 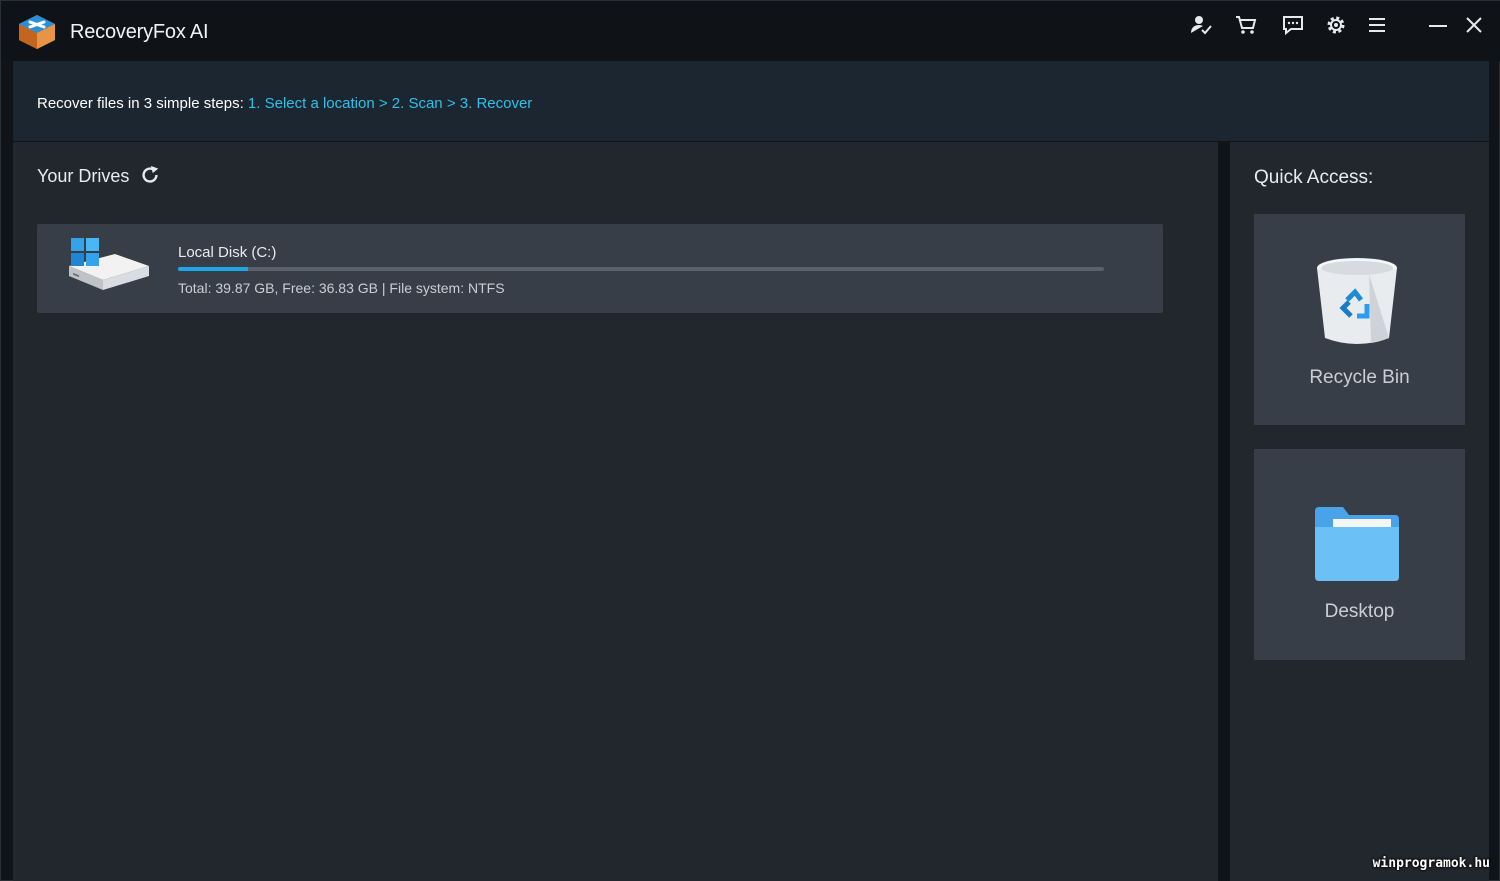 What do you see at coordinates (1201, 25) in the screenshot?
I see `account-icon` at bounding box center [1201, 25].